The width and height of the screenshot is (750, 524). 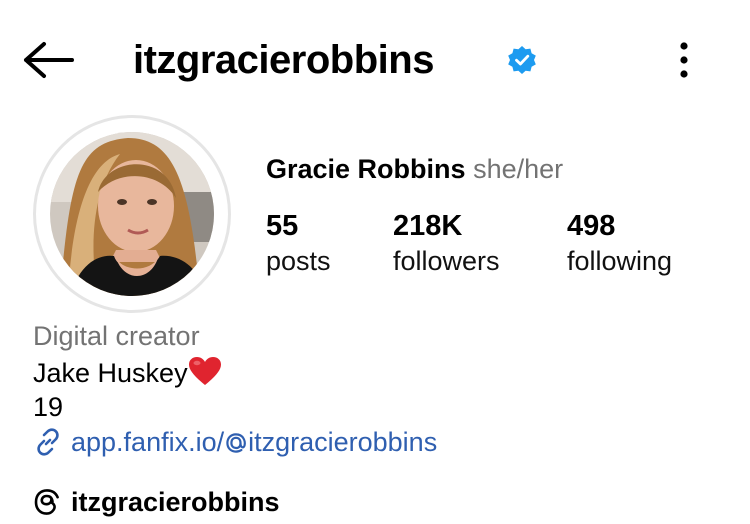 What do you see at coordinates (282, 226) in the screenshot?
I see `posts-count-value: 55` at bounding box center [282, 226].